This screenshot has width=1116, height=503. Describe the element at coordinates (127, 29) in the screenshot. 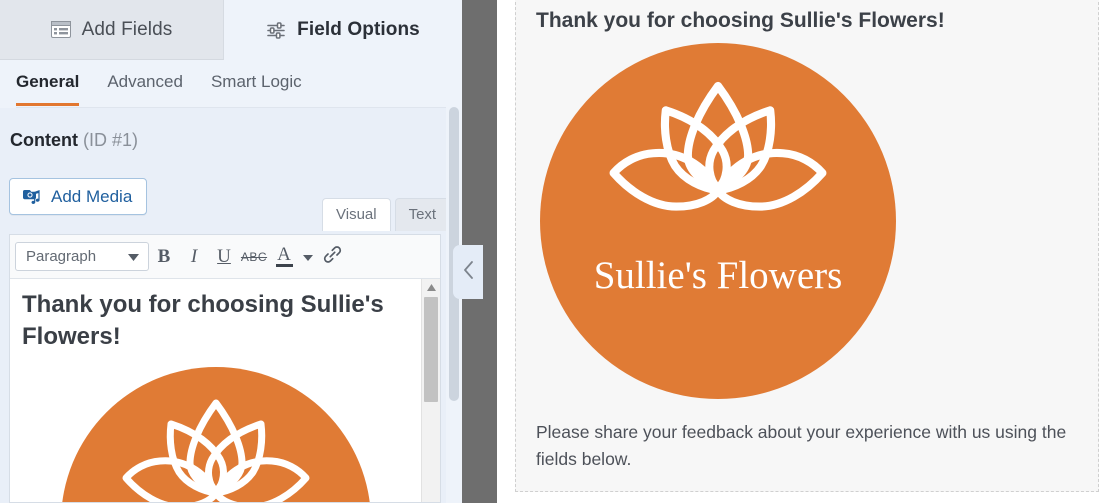

I see `tab-add-fields-label: Add Fields` at that location.